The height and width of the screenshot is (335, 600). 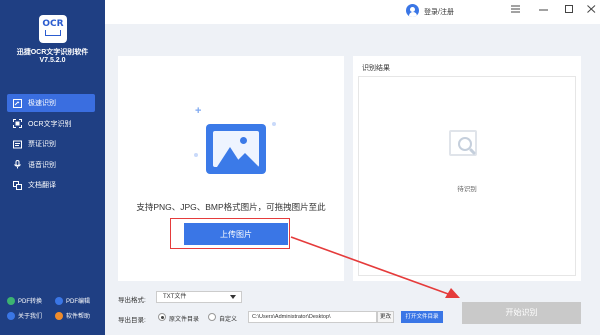 I want to click on sidebar-bottom-links: PDF转换 PDF编辑 关于我们 软件帮助, so click(x=54, y=308).